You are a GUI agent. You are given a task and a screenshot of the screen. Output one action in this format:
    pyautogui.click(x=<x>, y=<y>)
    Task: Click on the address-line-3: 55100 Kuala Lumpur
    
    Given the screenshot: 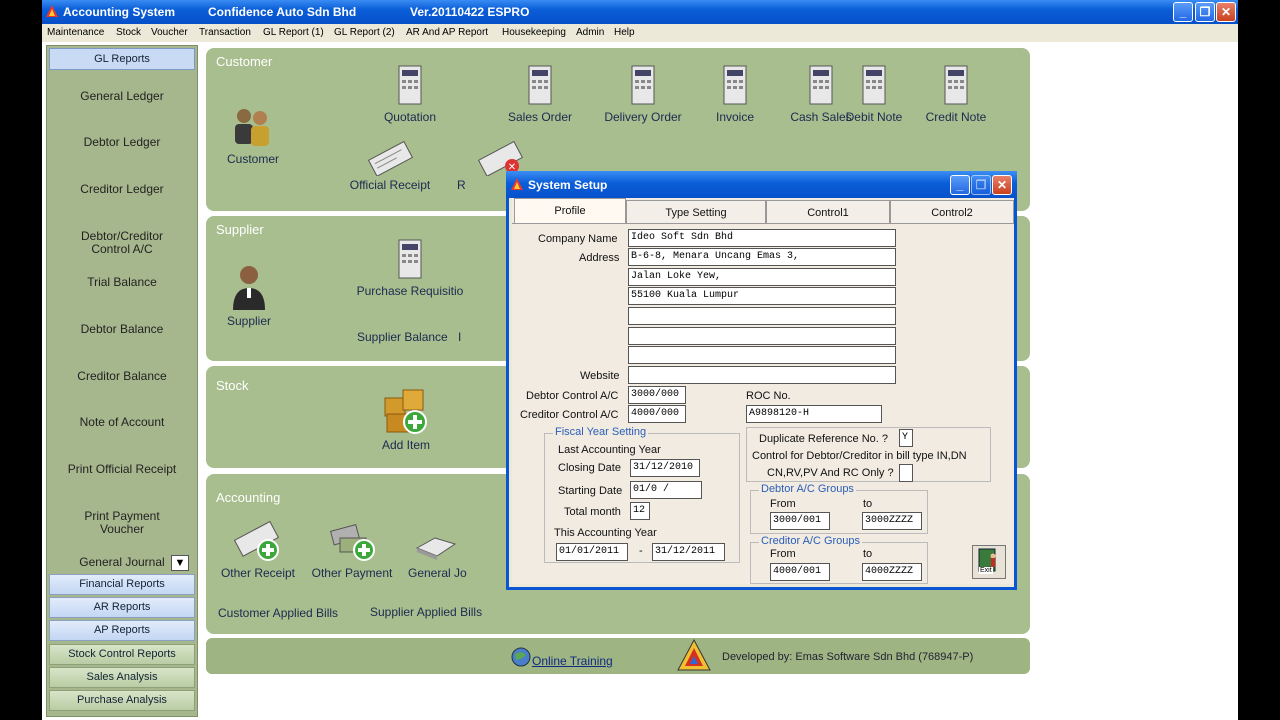 What is the action you would take?
    pyautogui.click(x=762, y=296)
    